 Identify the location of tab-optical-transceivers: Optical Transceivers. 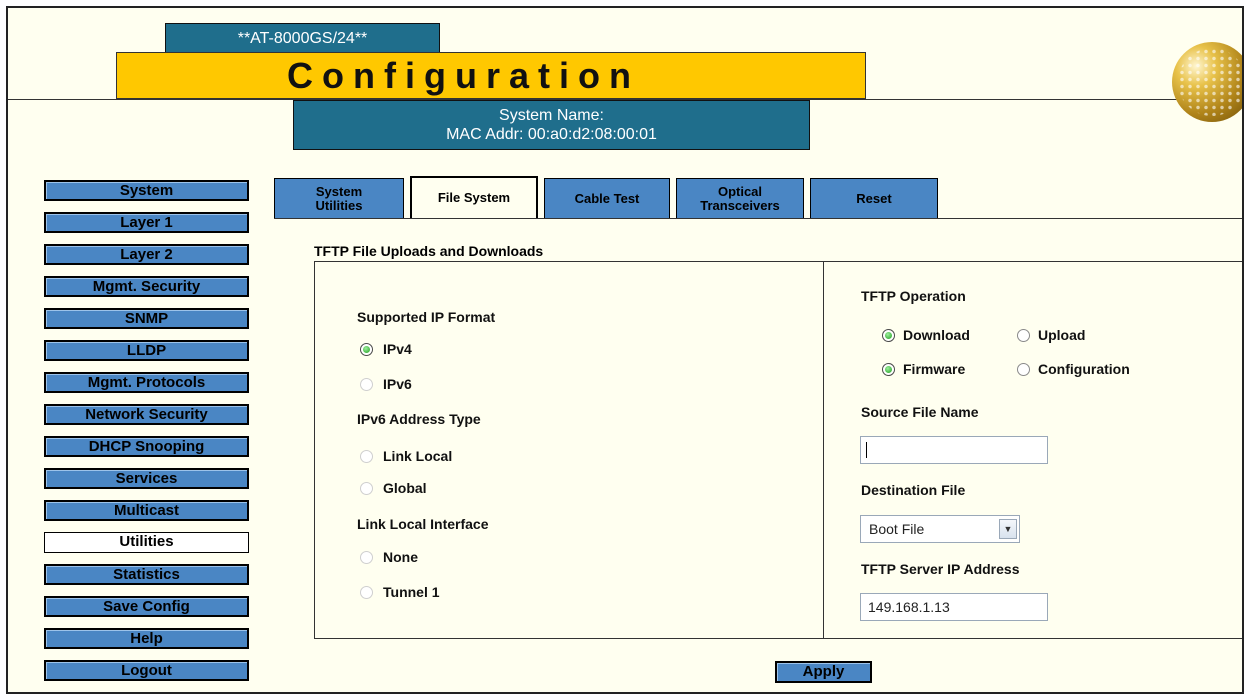
(740, 198).